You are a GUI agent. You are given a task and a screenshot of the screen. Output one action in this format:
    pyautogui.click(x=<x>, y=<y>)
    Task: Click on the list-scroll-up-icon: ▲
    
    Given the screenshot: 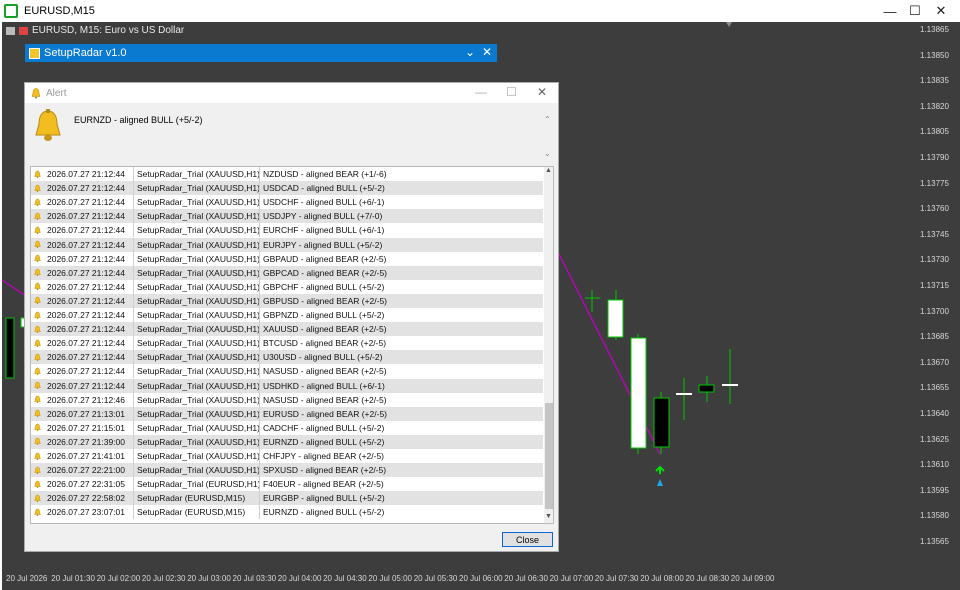 What is the action you would take?
    pyautogui.click(x=548, y=170)
    